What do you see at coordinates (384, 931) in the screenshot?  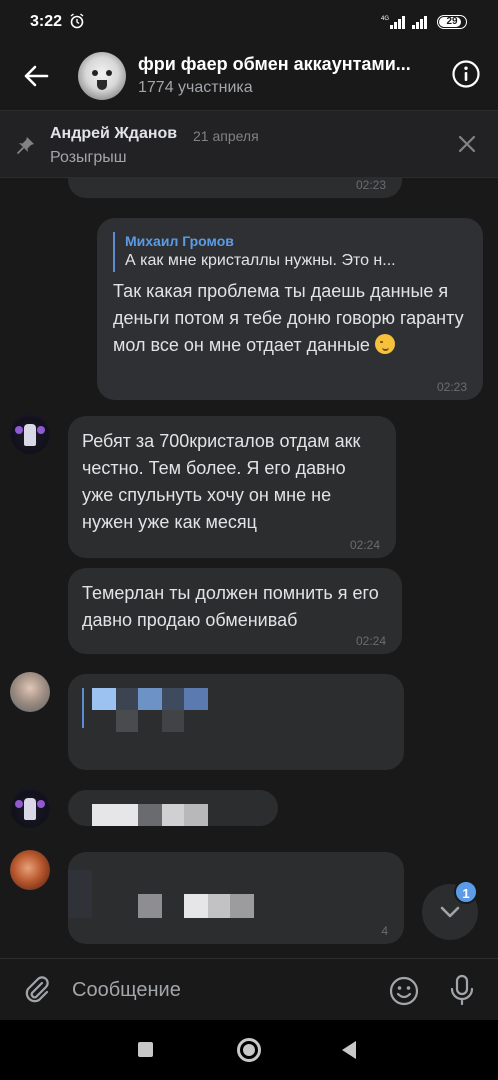 I see `message-time: 4` at bounding box center [384, 931].